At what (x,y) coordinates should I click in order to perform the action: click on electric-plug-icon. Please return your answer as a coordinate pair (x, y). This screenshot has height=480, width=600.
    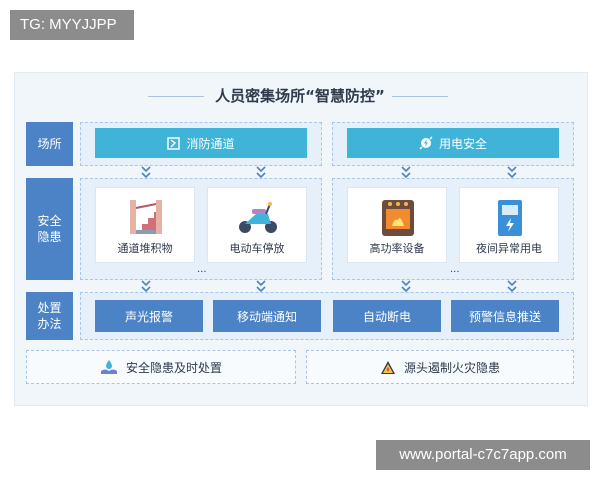
    Looking at the image, I should click on (426, 143).